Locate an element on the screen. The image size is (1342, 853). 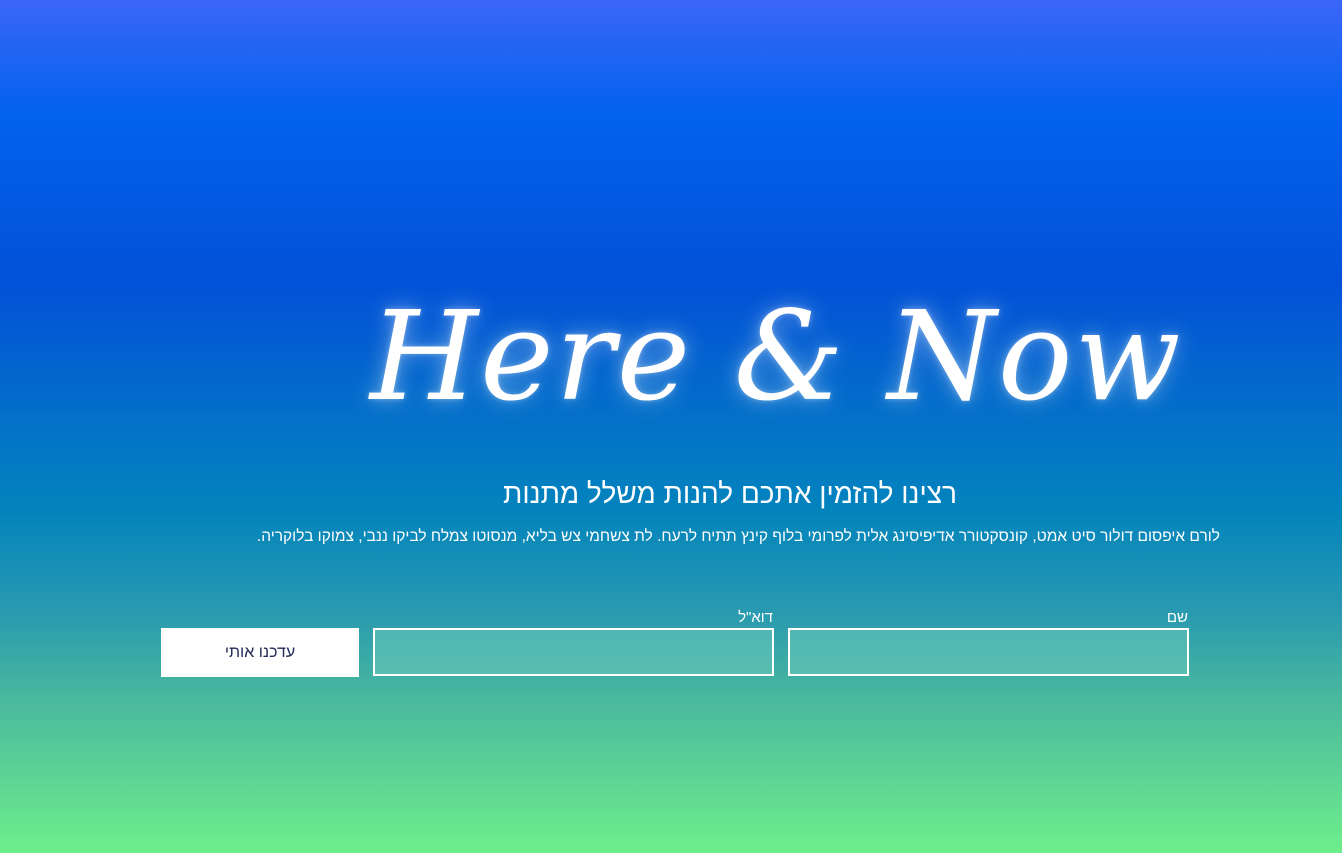
name-field is located at coordinates (988, 652).